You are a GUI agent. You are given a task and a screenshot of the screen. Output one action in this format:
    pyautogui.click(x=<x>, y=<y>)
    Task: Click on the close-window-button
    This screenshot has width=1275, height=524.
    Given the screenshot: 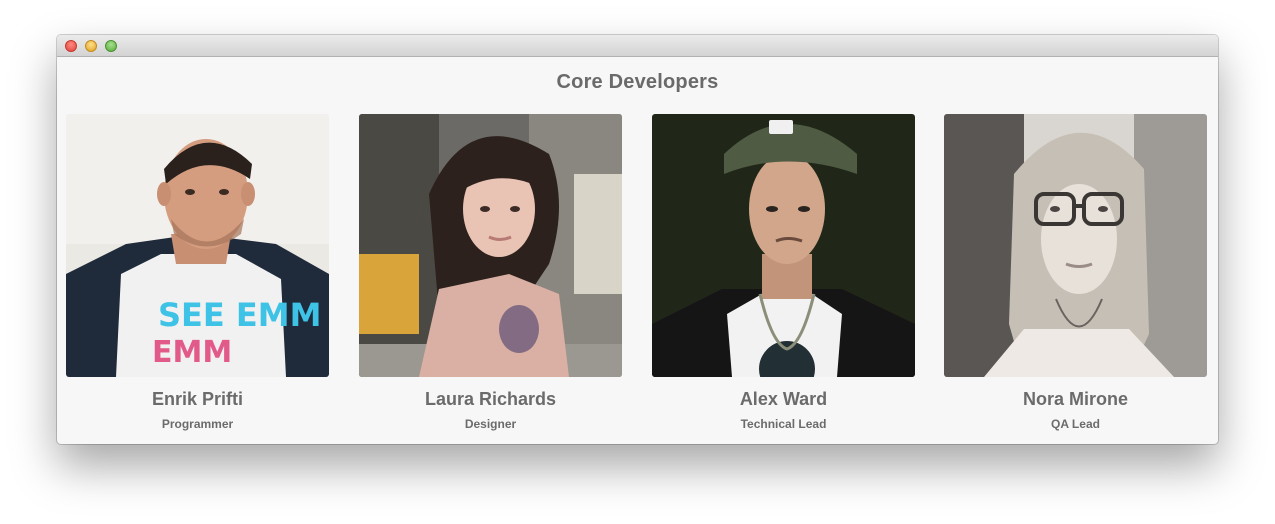 What is the action you would take?
    pyautogui.click(x=71, y=46)
    